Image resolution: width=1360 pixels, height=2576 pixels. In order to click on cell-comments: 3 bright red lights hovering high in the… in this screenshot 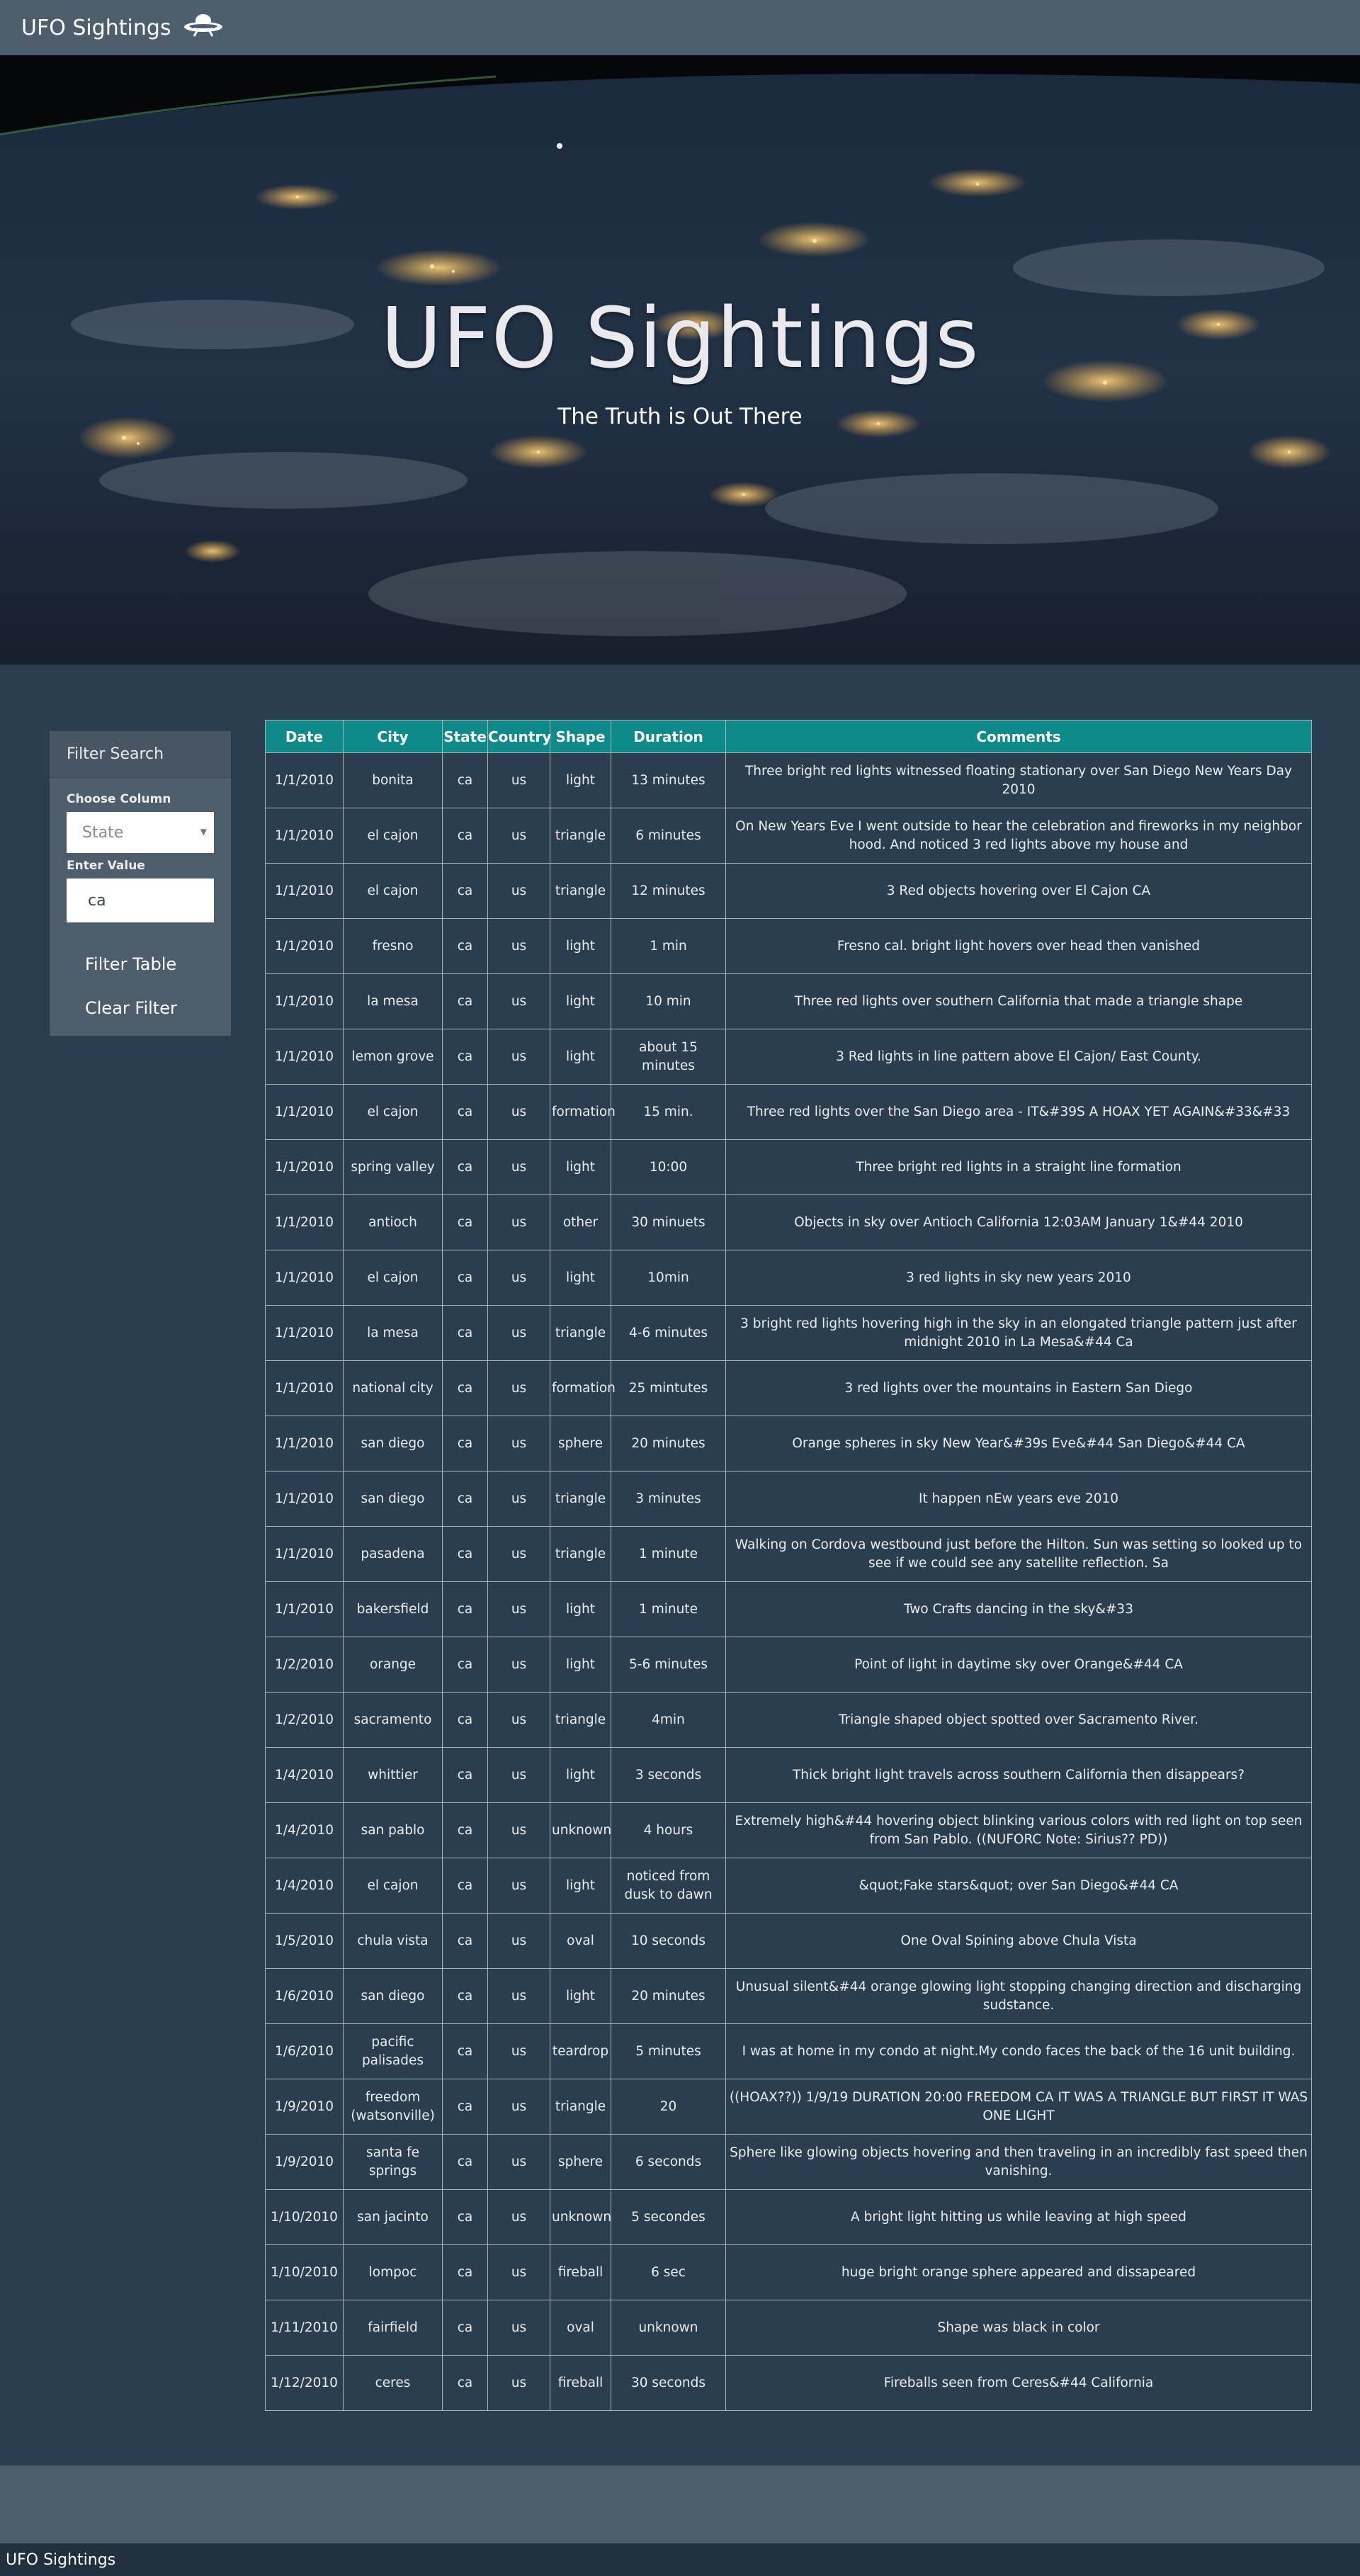, I will do `click(1019, 1333)`.